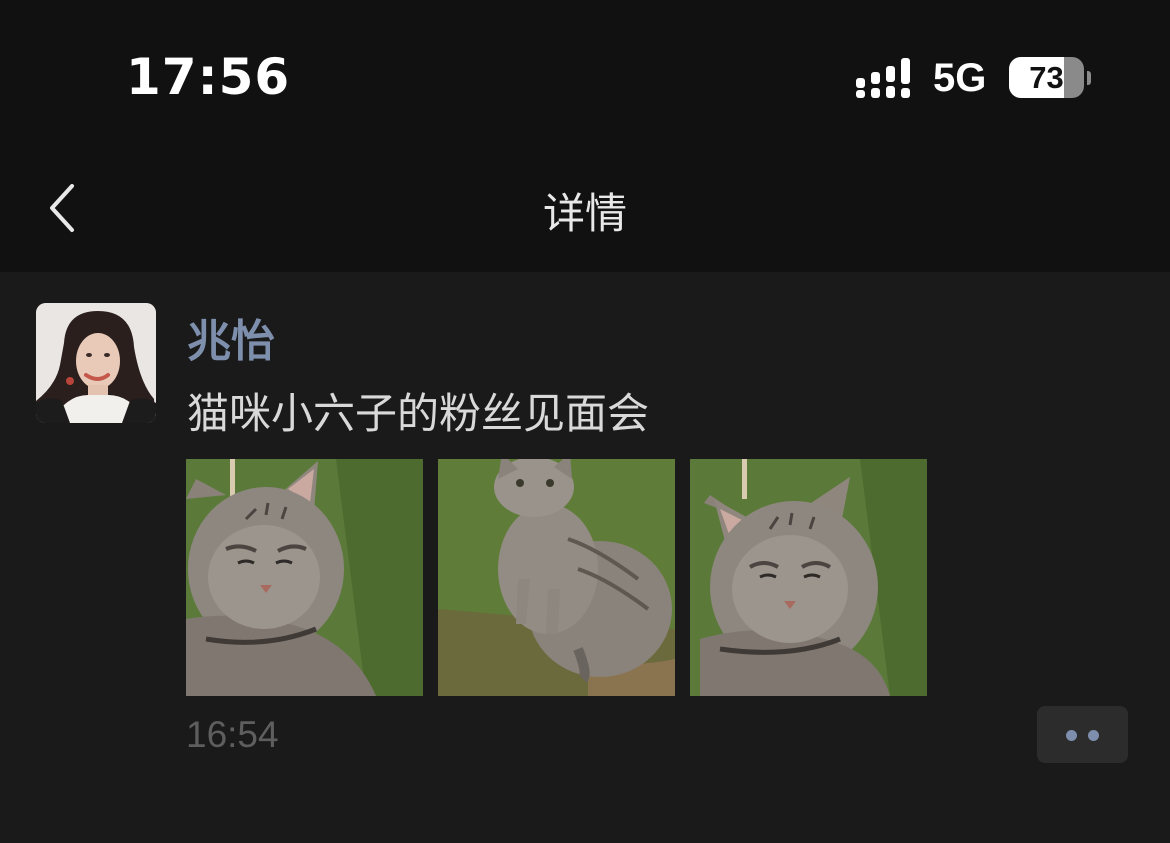 The width and height of the screenshot is (1170, 843). I want to click on author-name: 兆怡, so click(231, 337).